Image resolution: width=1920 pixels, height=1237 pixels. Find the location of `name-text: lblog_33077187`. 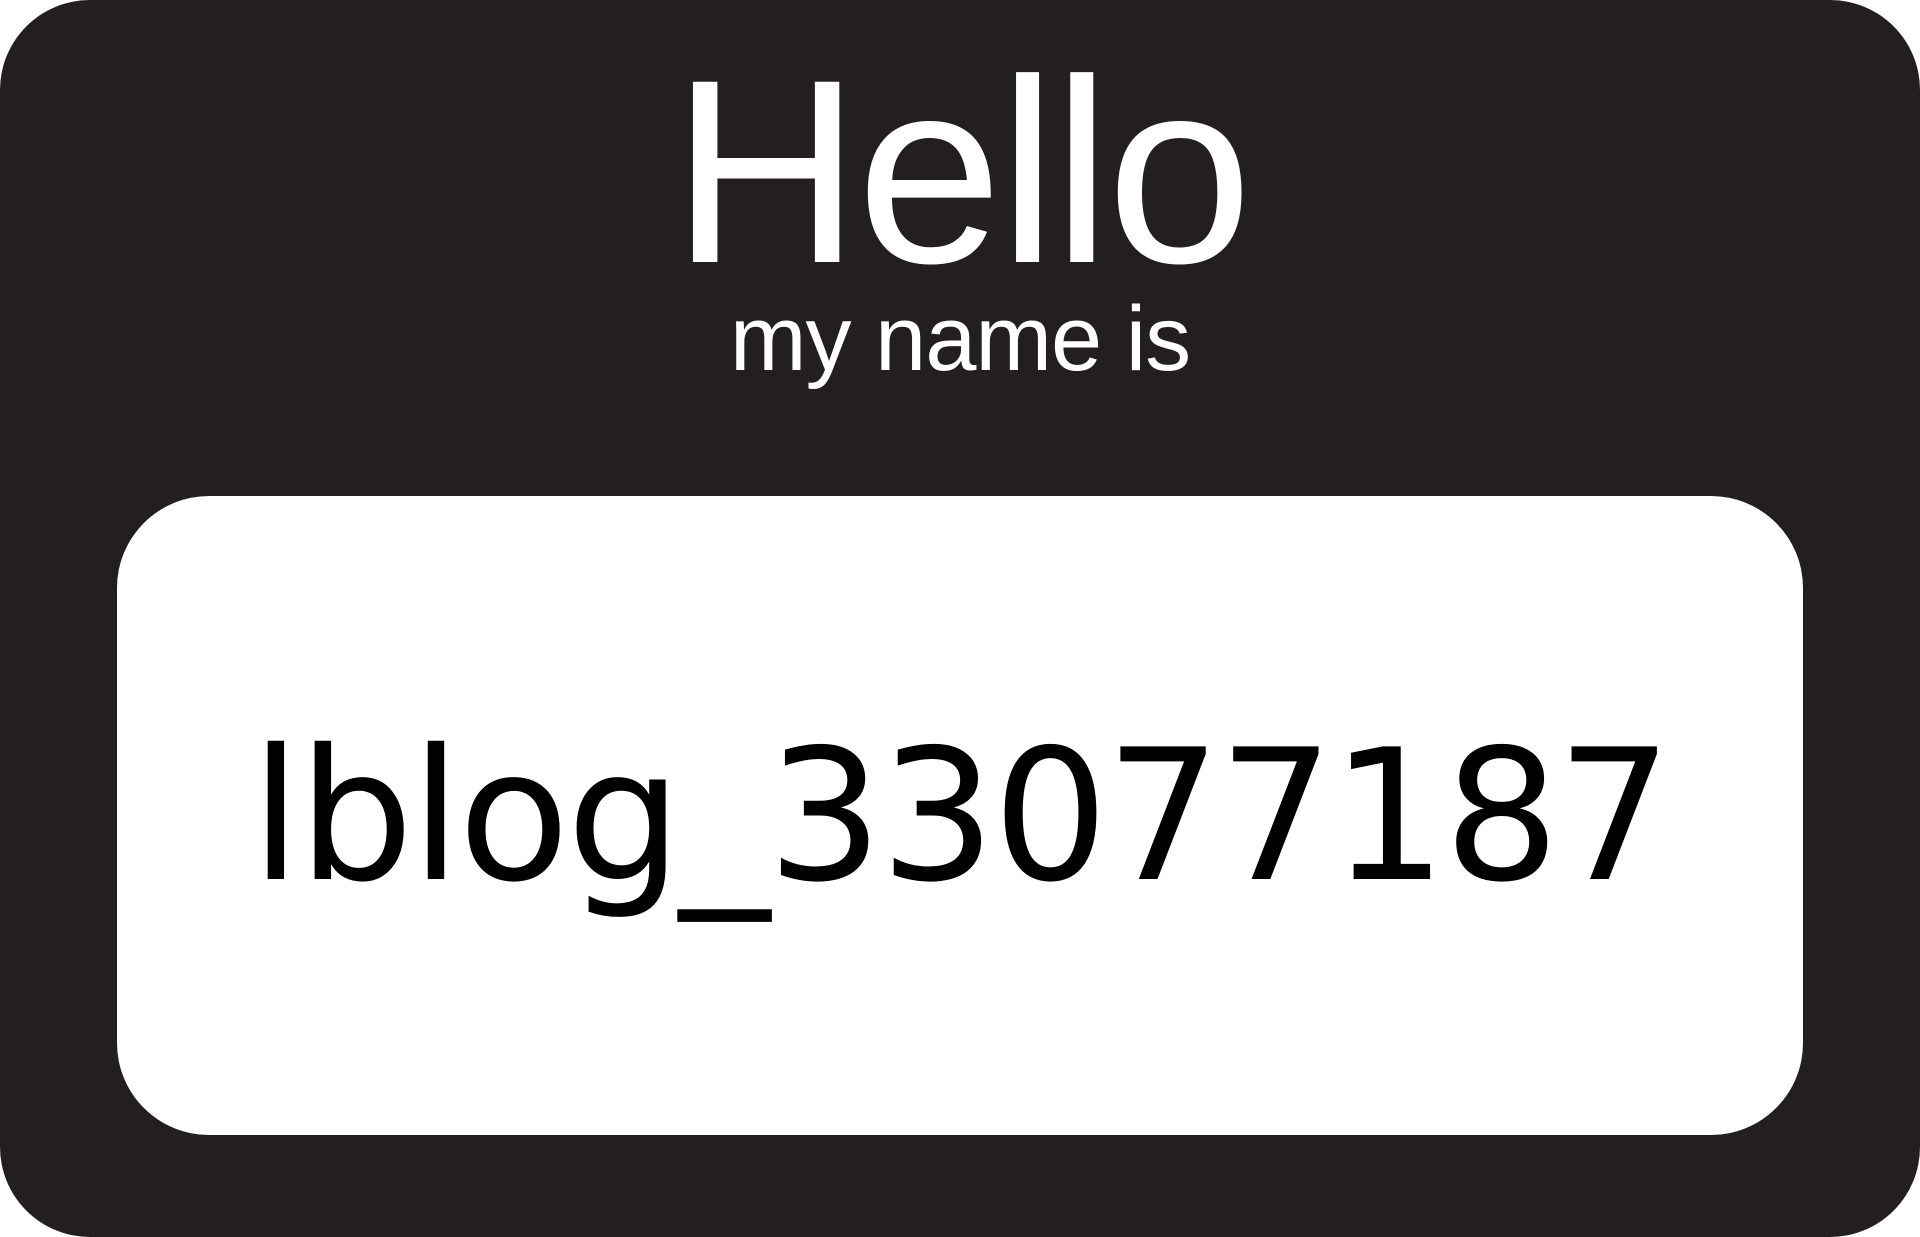

name-text: lblog_33077187 is located at coordinates (961, 815).